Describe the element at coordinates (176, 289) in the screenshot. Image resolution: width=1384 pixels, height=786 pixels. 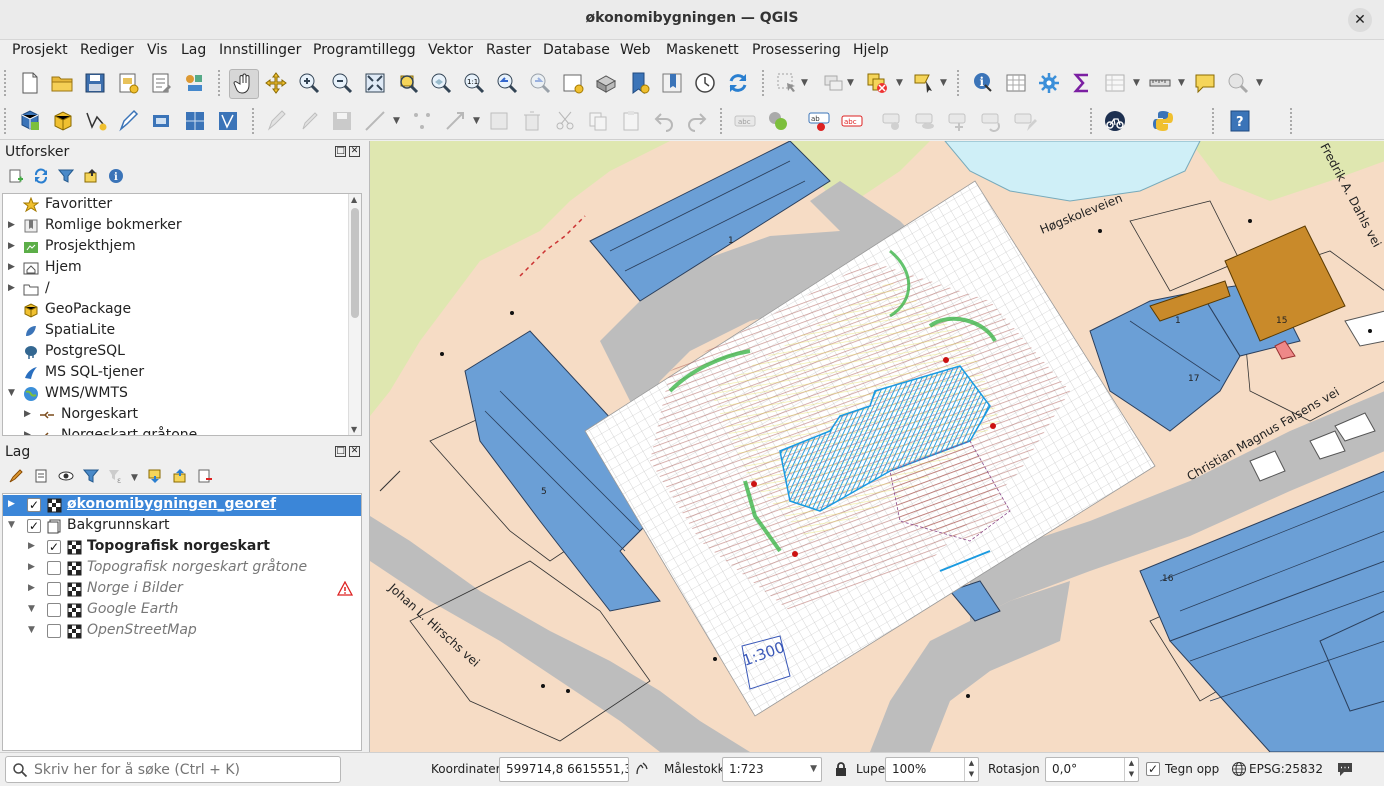
I see `browser-item: ▶ /` at that location.